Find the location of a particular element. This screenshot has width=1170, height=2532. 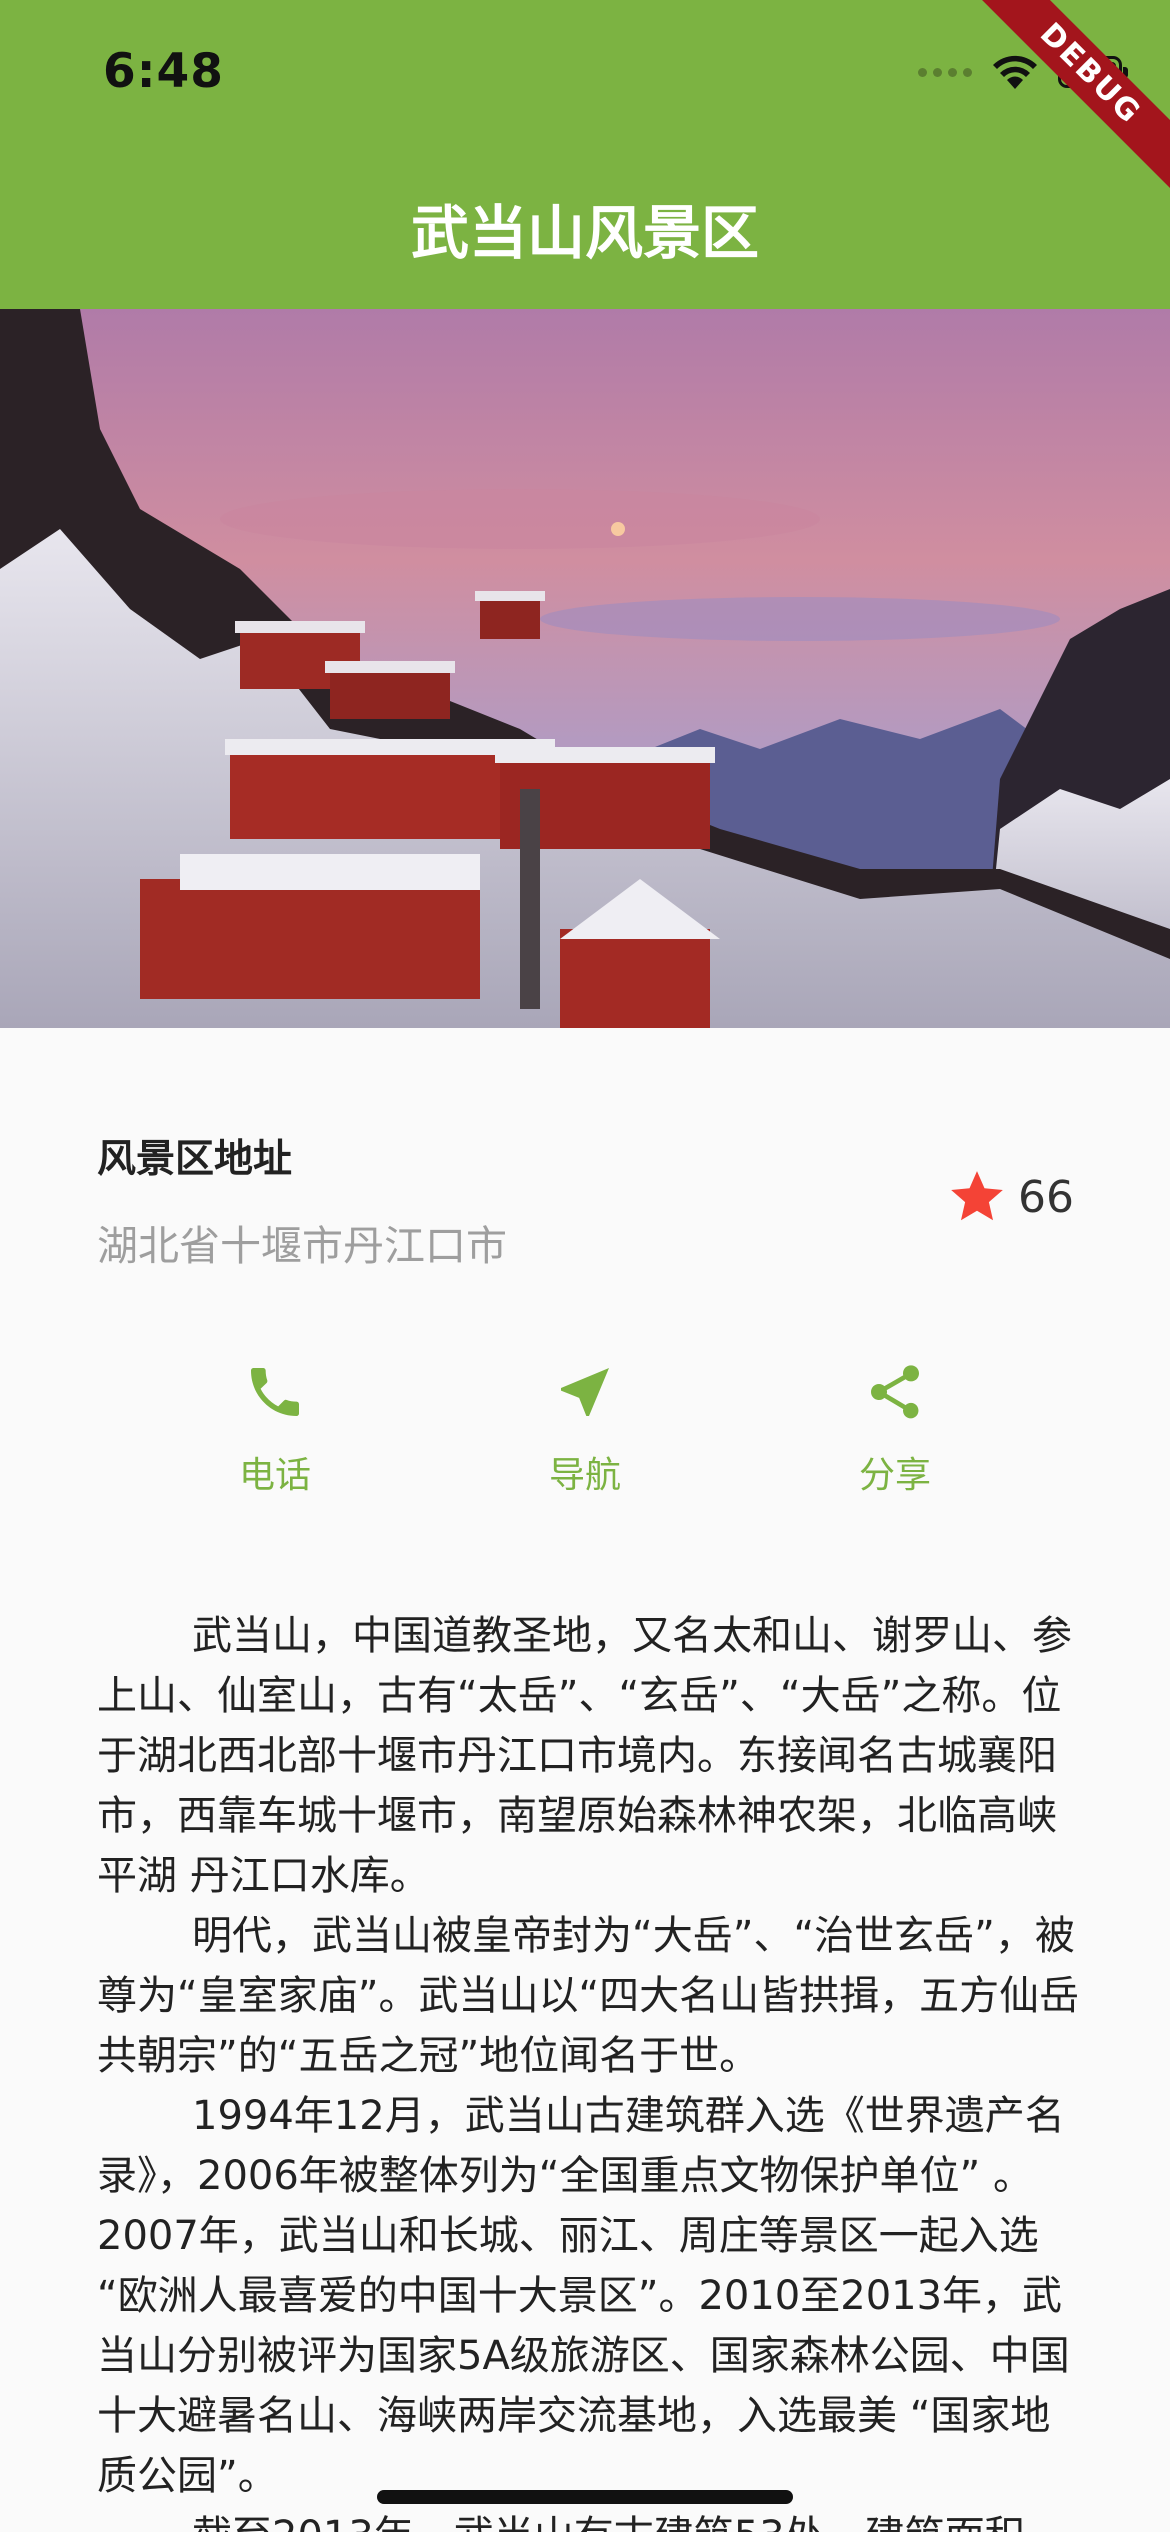

action-row: 电话 导航 分享 is located at coordinates (585, 1440).